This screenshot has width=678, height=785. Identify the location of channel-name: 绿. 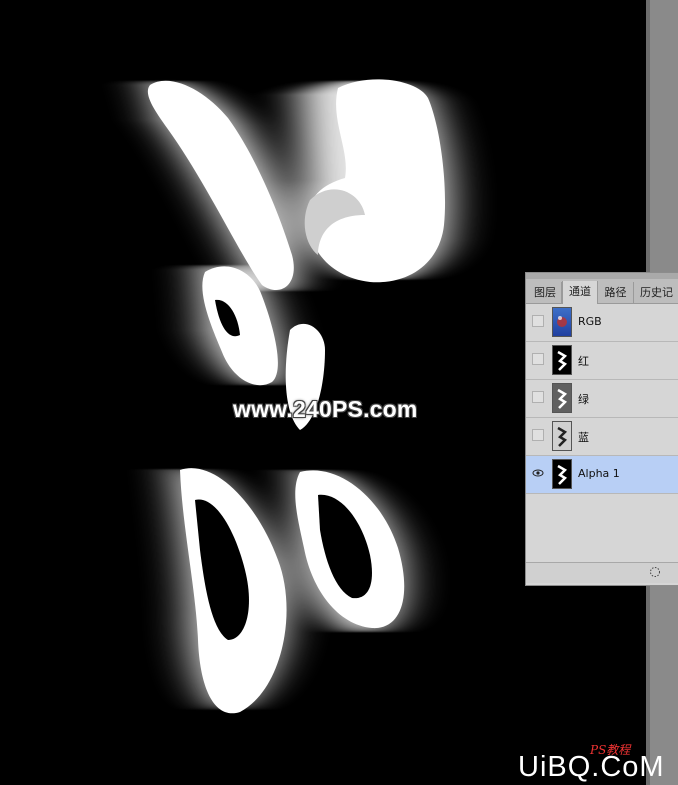
(583, 399).